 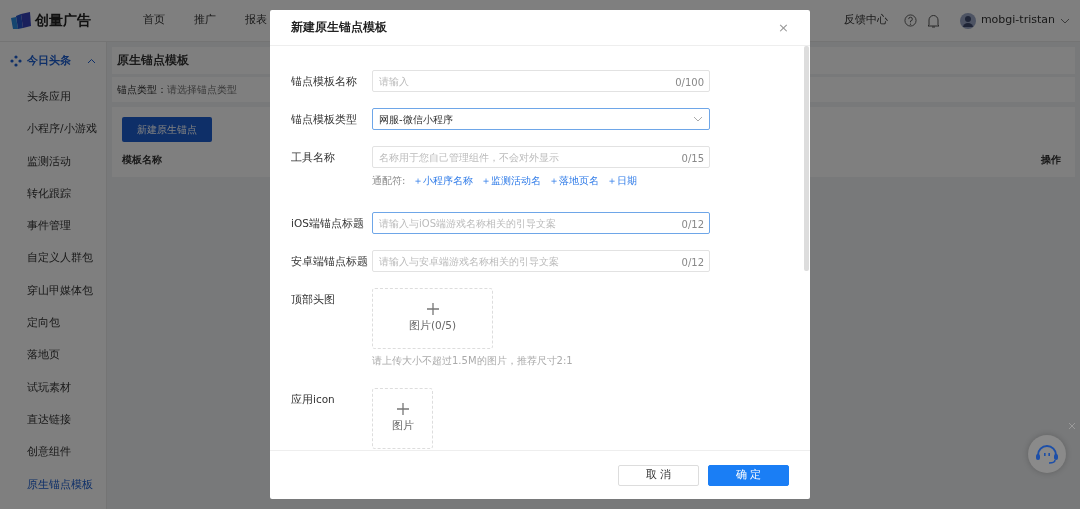 I want to click on field-label: 应用icon, so click(x=313, y=399).